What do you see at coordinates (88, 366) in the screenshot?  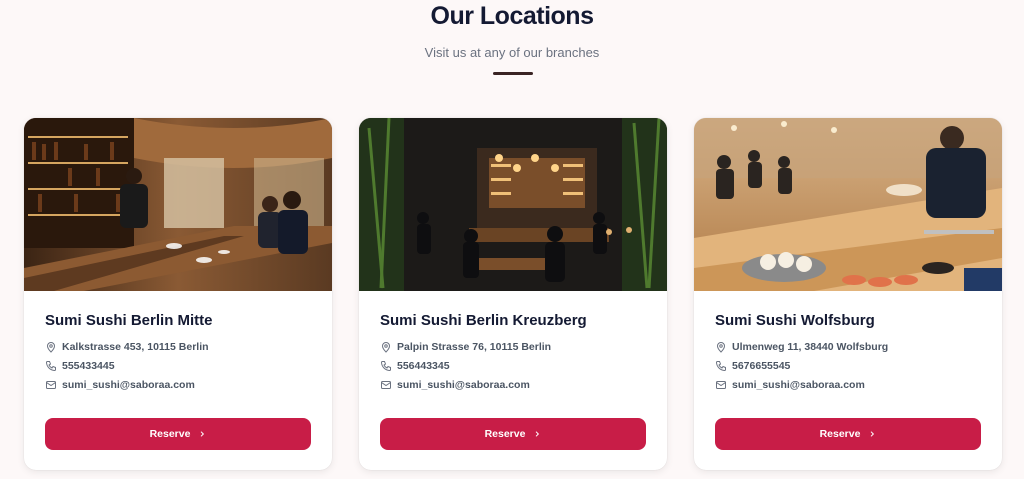 I see `phone-text: 555433445` at bounding box center [88, 366].